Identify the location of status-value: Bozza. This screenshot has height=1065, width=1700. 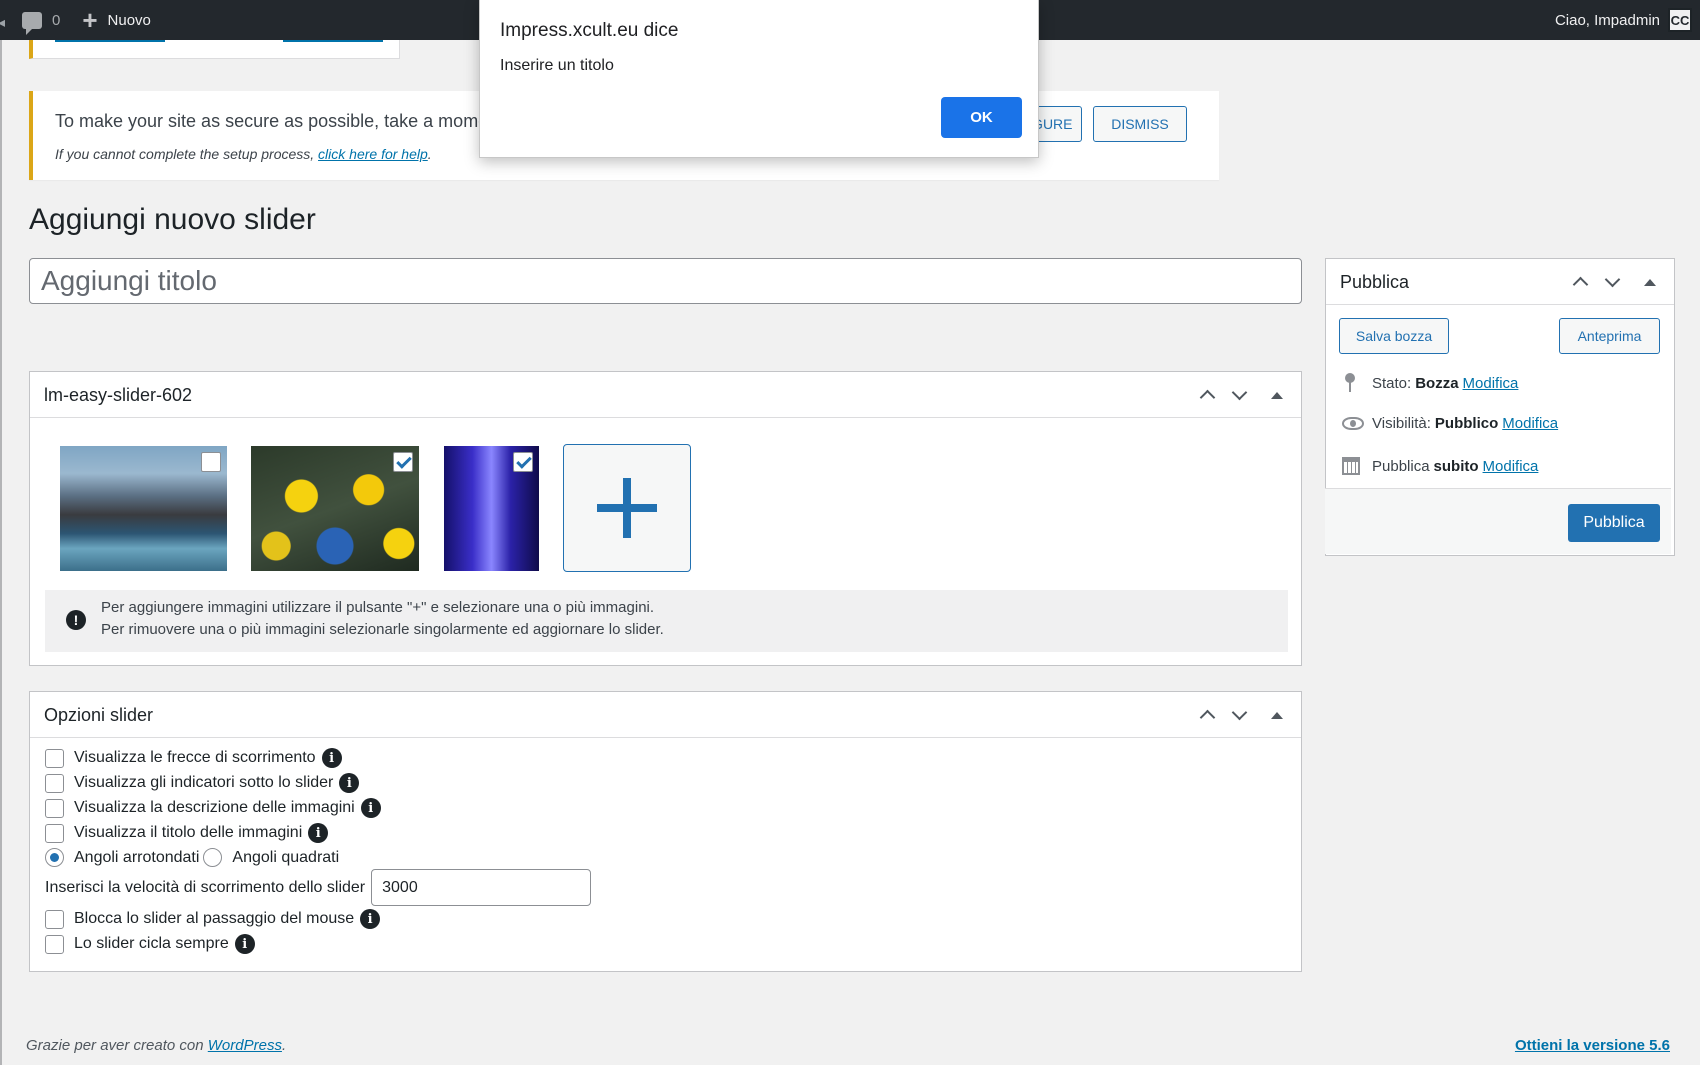
(1437, 383).